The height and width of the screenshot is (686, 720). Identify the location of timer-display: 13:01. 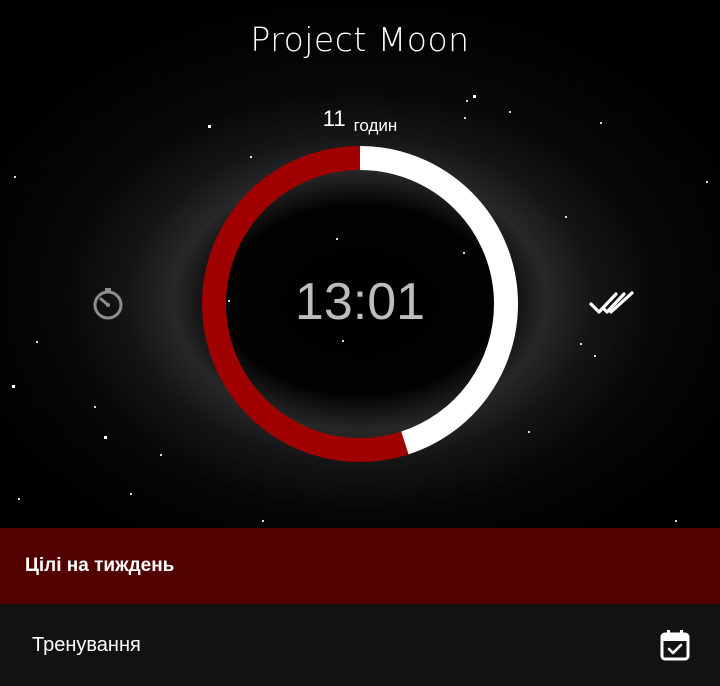
(360, 302).